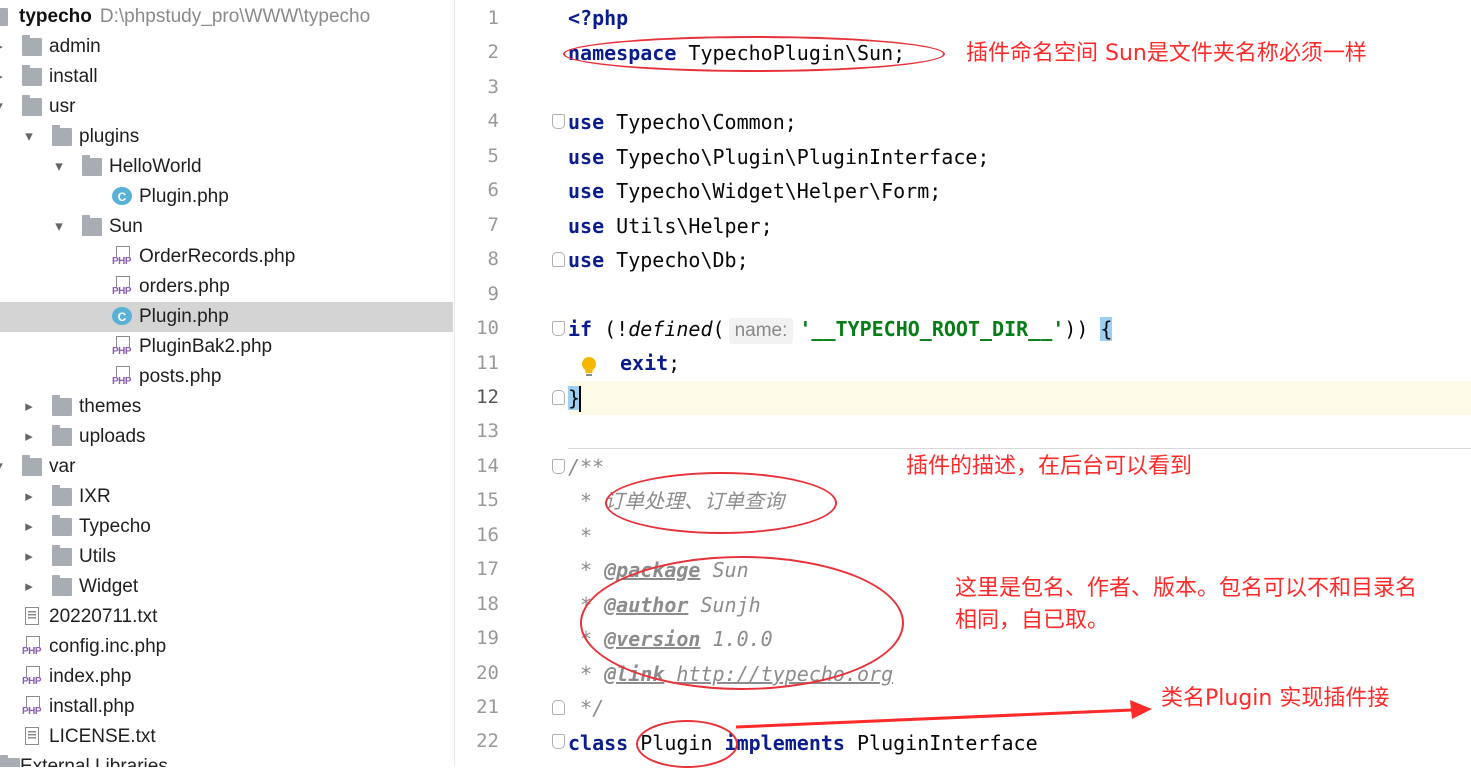 The width and height of the screenshot is (1471, 768). Describe the element at coordinates (109, 586) in the screenshot. I see `tree-item-label: Widget` at that location.